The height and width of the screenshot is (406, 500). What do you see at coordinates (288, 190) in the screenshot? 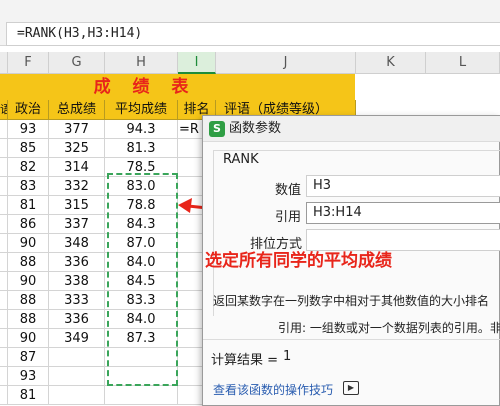
I see `field-label-number: 数值` at bounding box center [288, 190].